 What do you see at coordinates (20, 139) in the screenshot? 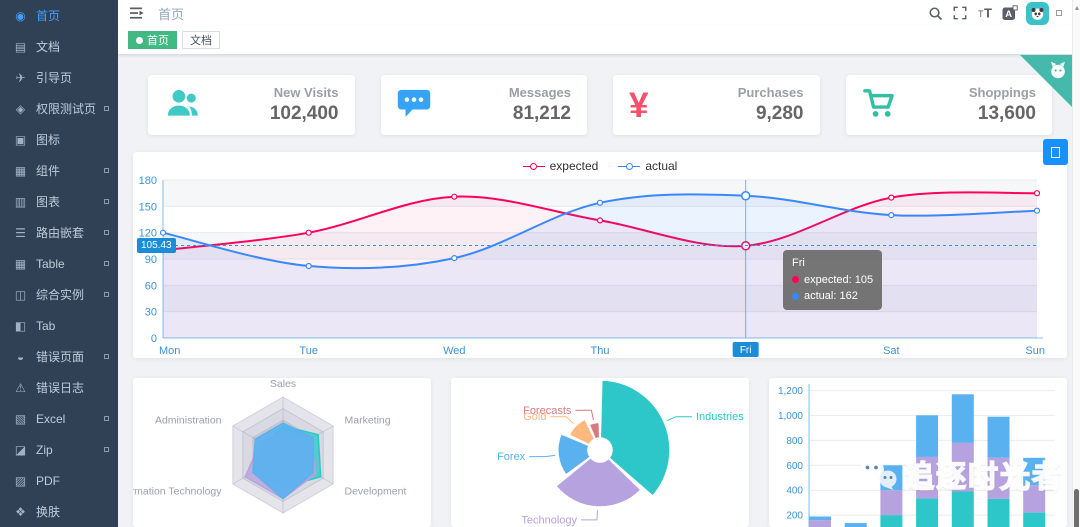
I see `icons-icon: ▣` at bounding box center [20, 139].